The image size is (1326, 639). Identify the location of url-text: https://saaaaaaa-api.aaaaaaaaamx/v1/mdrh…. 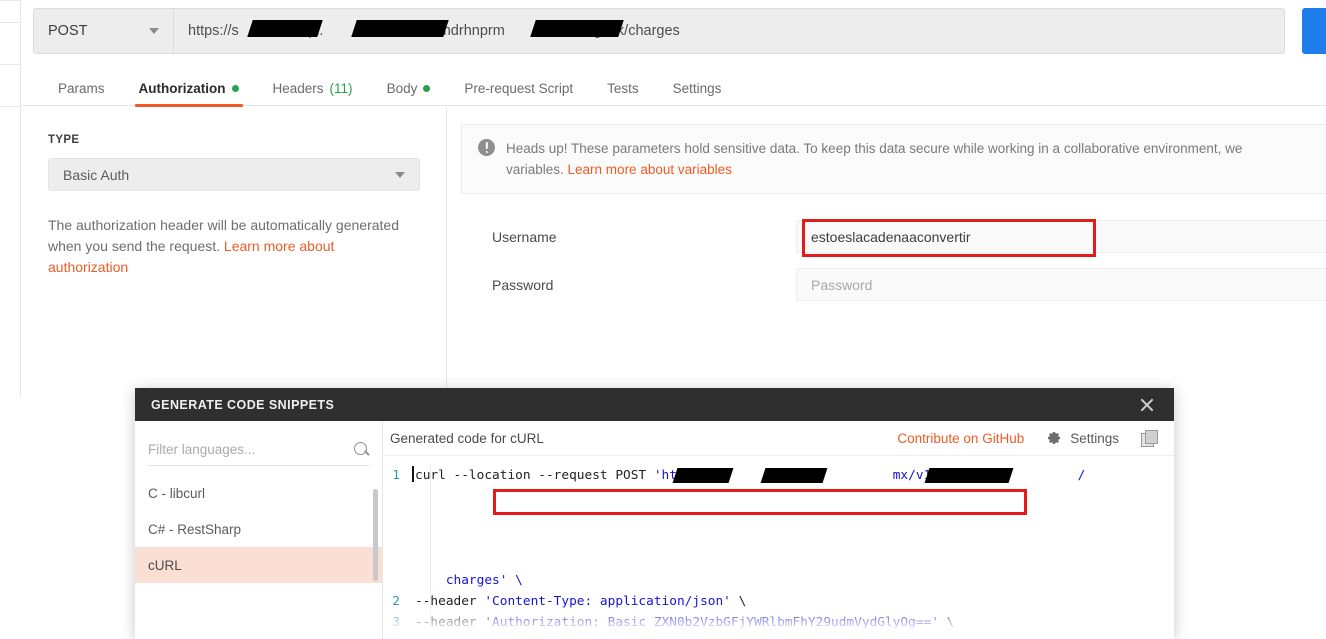
(434, 29).